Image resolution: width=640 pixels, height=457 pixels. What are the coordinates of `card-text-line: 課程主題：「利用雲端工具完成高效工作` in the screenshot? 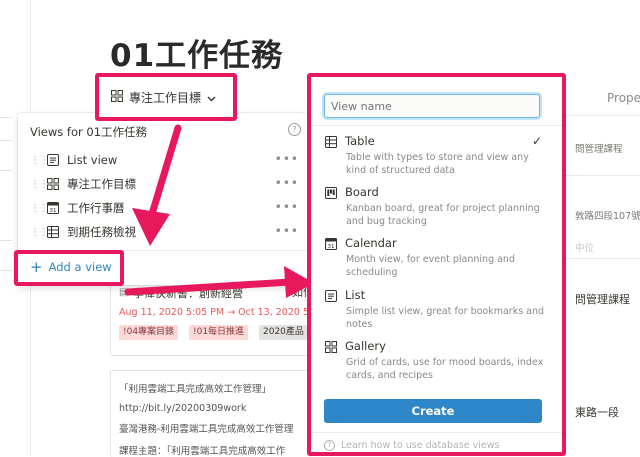 It's located at (202, 451).